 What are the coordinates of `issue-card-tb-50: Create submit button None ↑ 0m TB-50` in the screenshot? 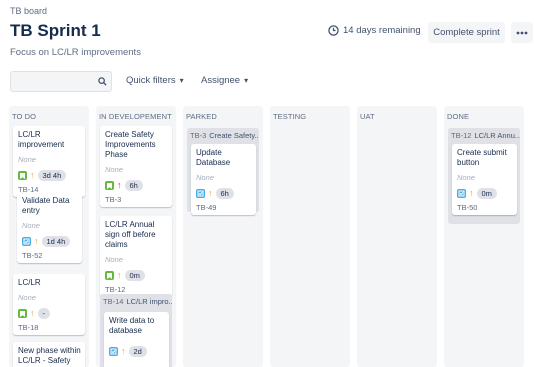 It's located at (484, 179).